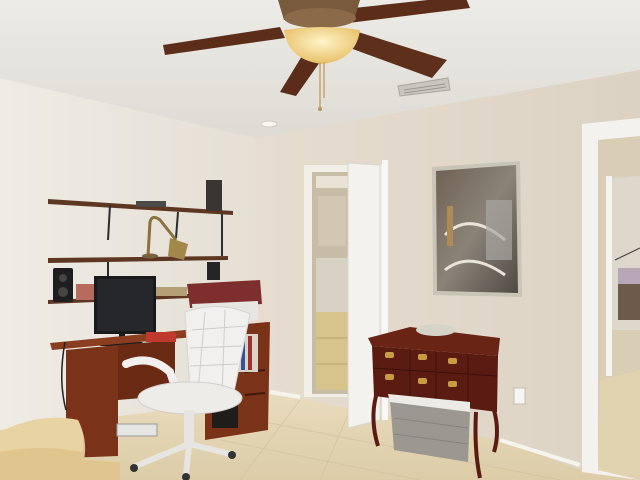 The image size is (640, 480). I want to click on tissue-box, so click(85, 292).